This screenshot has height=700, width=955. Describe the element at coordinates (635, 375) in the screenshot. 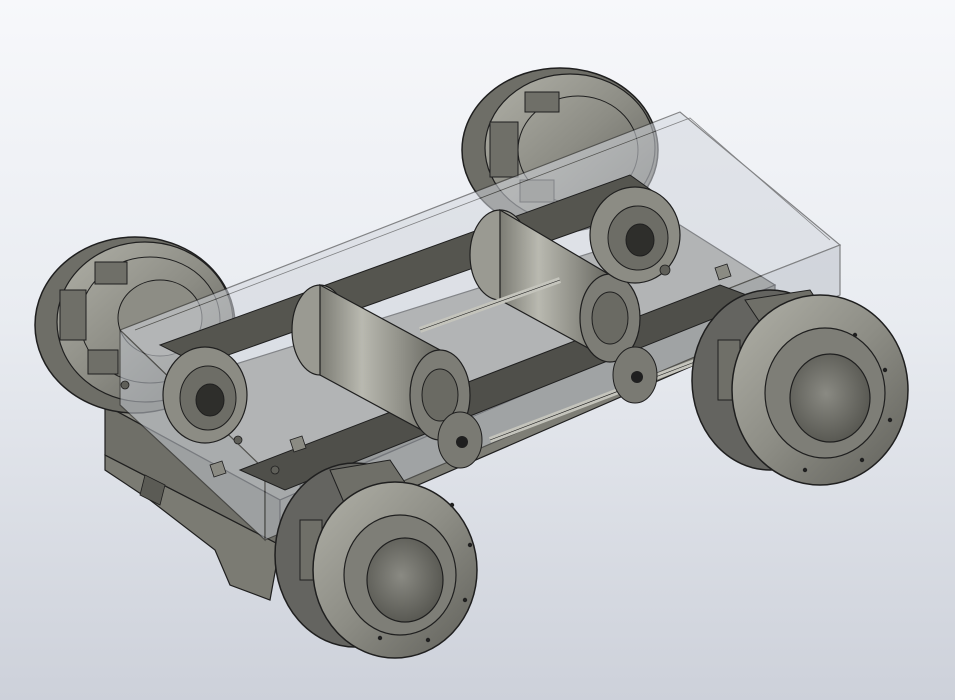

I see `gear-front-right` at that location.